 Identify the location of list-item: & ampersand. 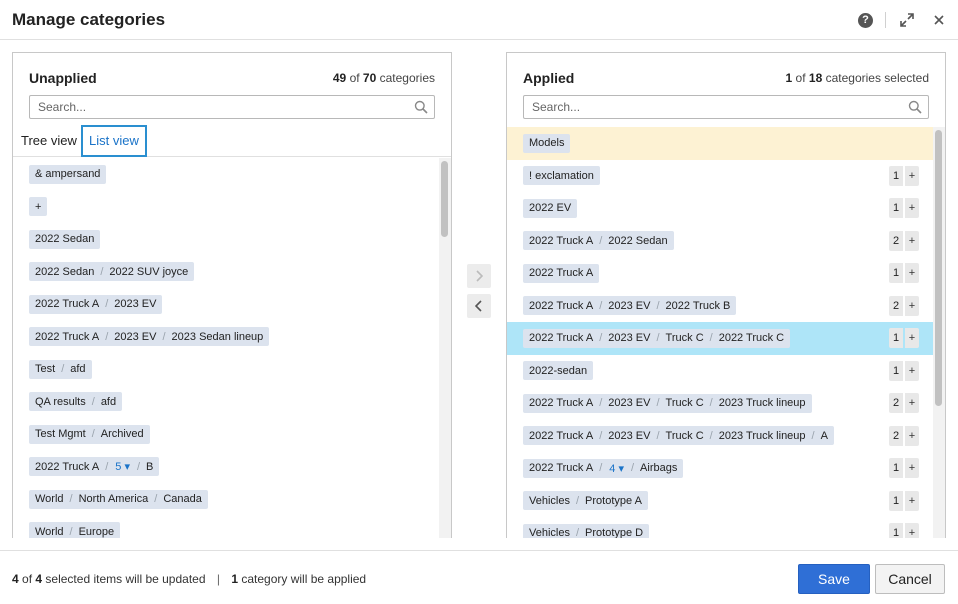
(226, 174).